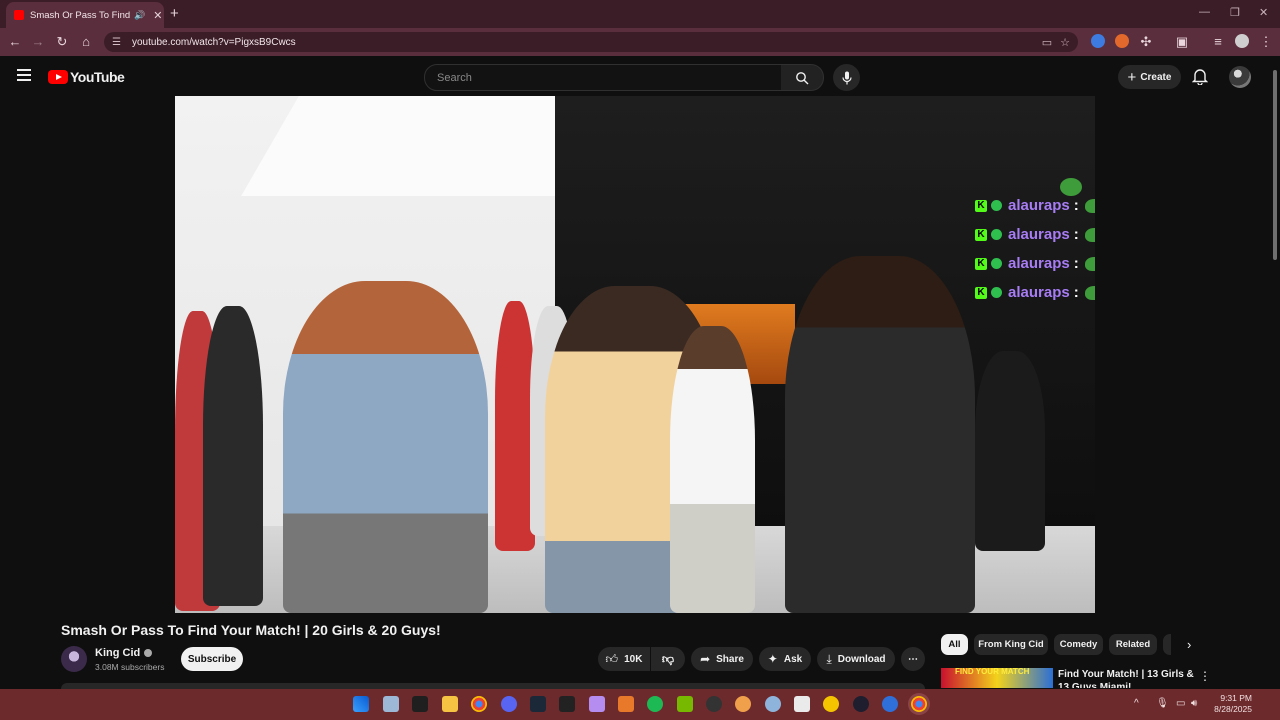 This screenshot has height=720, width=1280. I want to click on app-a-icon, so click(626, 704).